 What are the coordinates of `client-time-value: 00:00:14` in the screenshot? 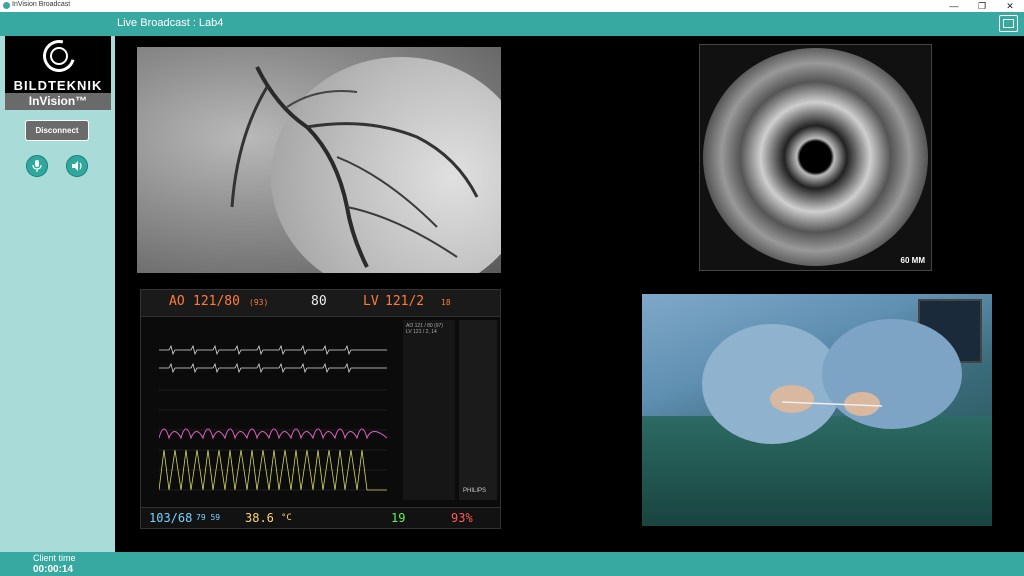 It's located at (53, 569).